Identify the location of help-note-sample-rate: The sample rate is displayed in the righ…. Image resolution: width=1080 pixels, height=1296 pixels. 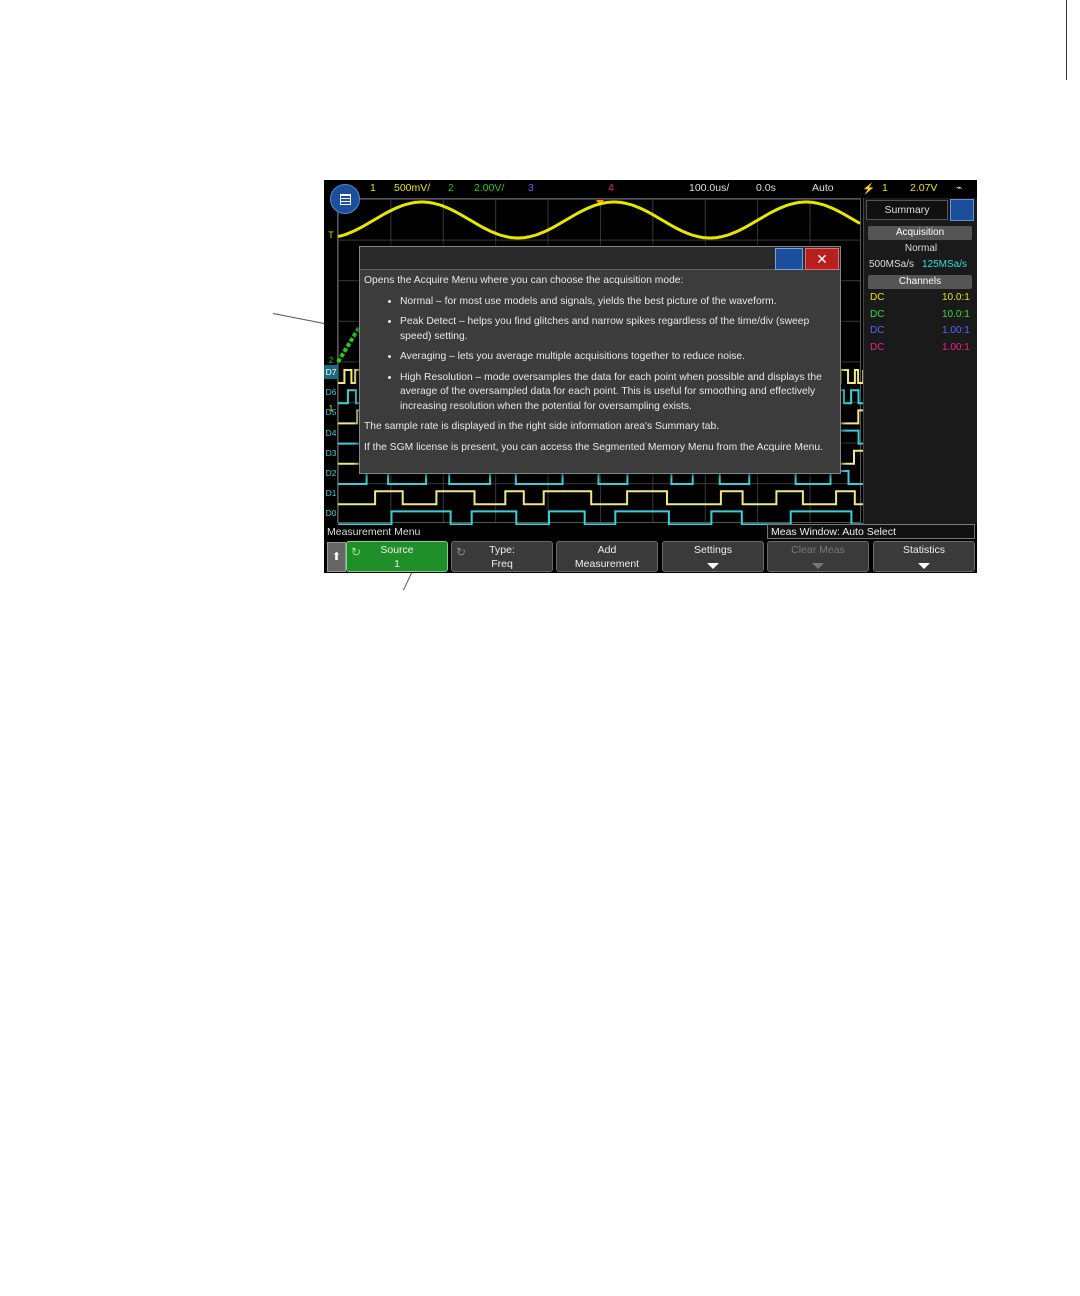
(542, 426).